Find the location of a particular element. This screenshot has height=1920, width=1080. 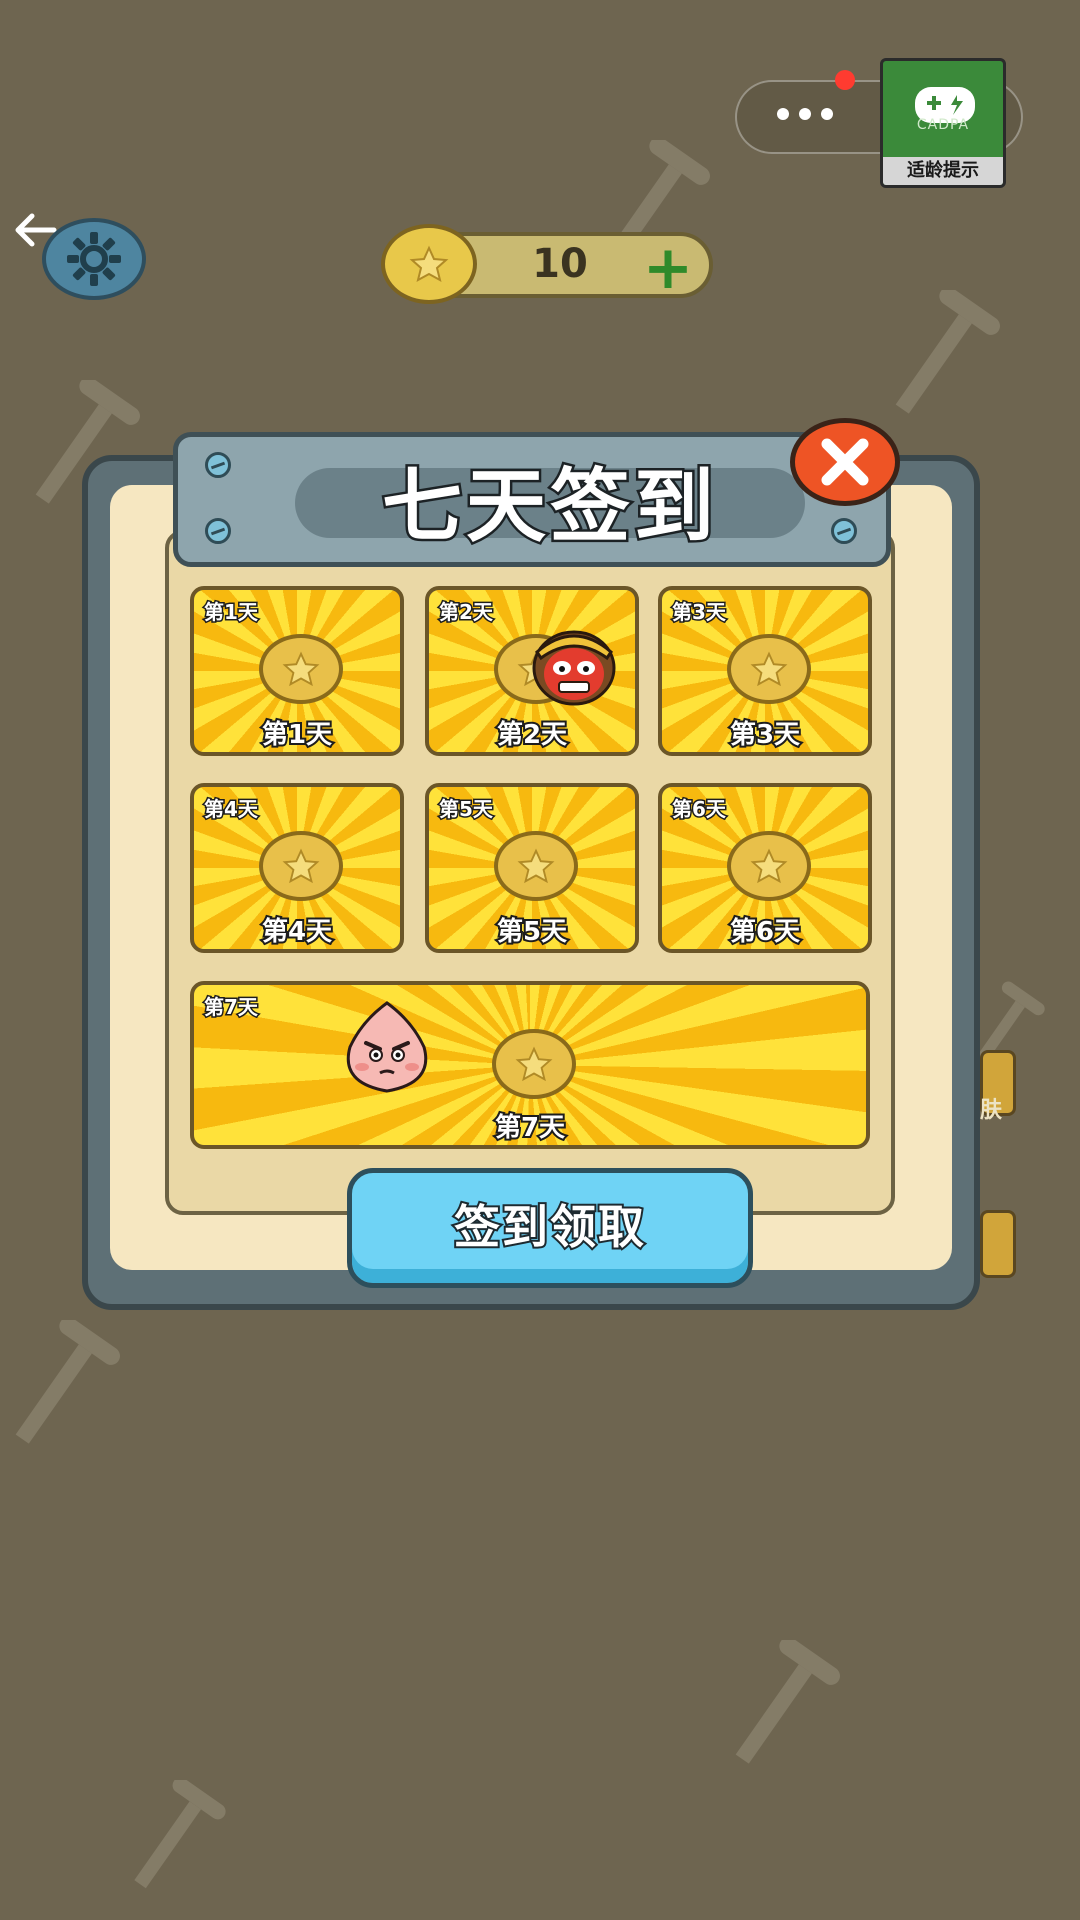

day-label: 第3天 is located at coordinates (765, 735).